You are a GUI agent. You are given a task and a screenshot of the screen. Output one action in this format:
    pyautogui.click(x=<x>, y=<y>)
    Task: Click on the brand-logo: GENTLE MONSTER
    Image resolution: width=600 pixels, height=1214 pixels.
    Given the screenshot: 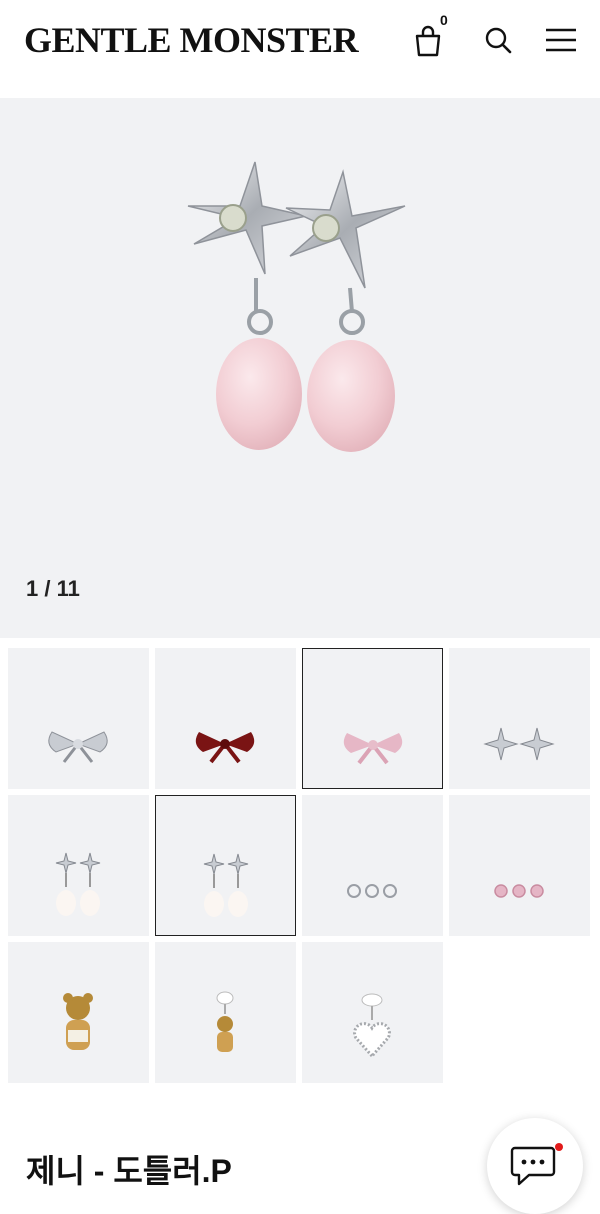 What is the action you would take?
    pyautogui.click(x=191, y=40)
    